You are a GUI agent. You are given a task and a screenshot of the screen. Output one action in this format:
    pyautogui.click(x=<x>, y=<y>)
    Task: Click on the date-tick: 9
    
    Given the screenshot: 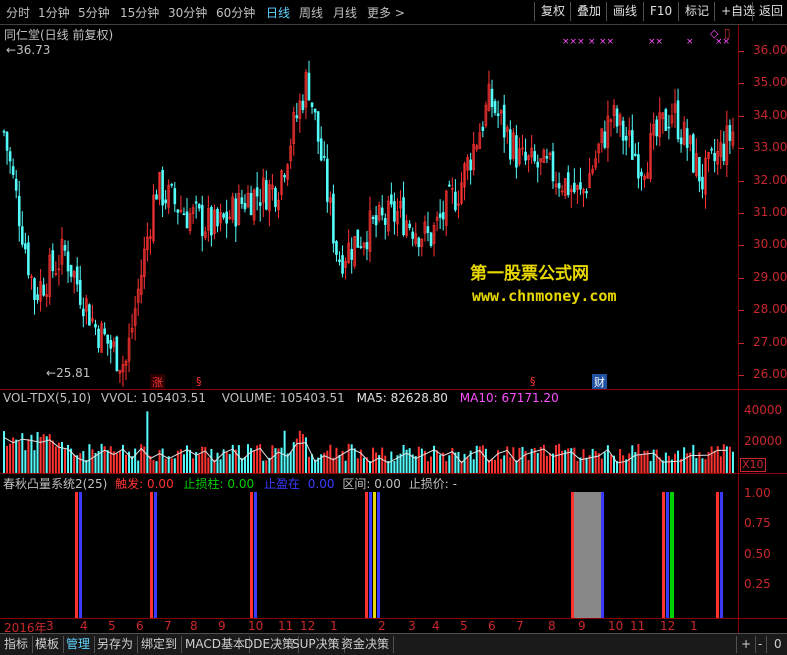 What is the action you would take?
    pyautogui.click(x=222, y=626)
    